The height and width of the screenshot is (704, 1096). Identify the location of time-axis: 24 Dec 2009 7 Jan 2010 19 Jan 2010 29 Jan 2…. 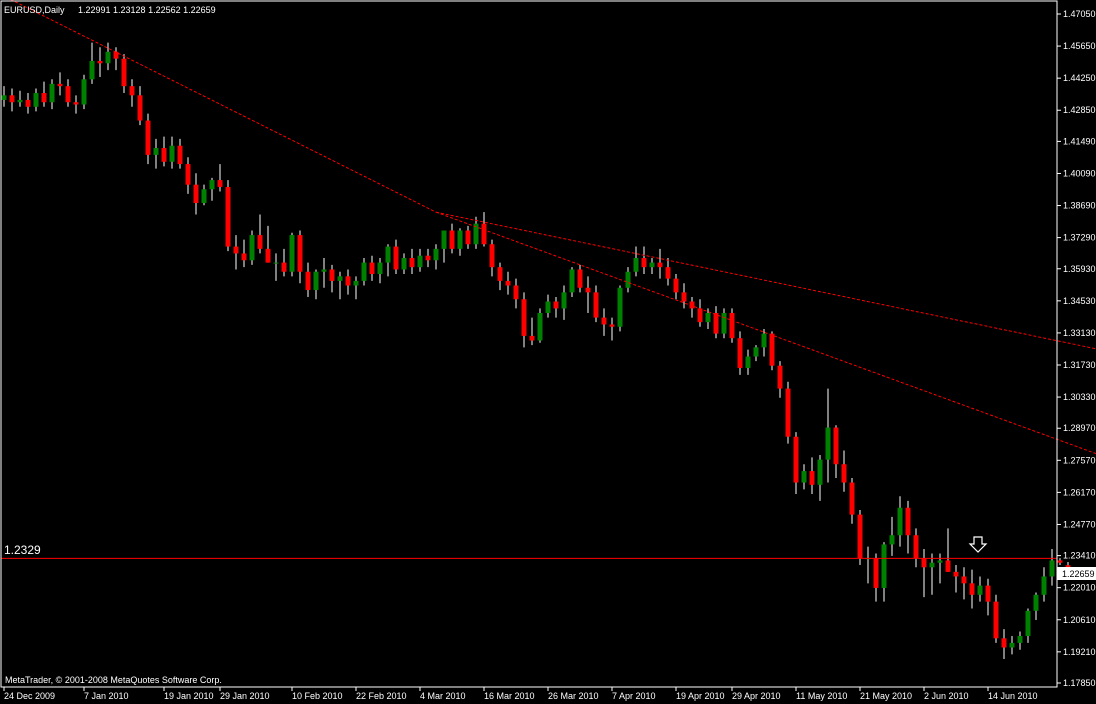
(520, 694).